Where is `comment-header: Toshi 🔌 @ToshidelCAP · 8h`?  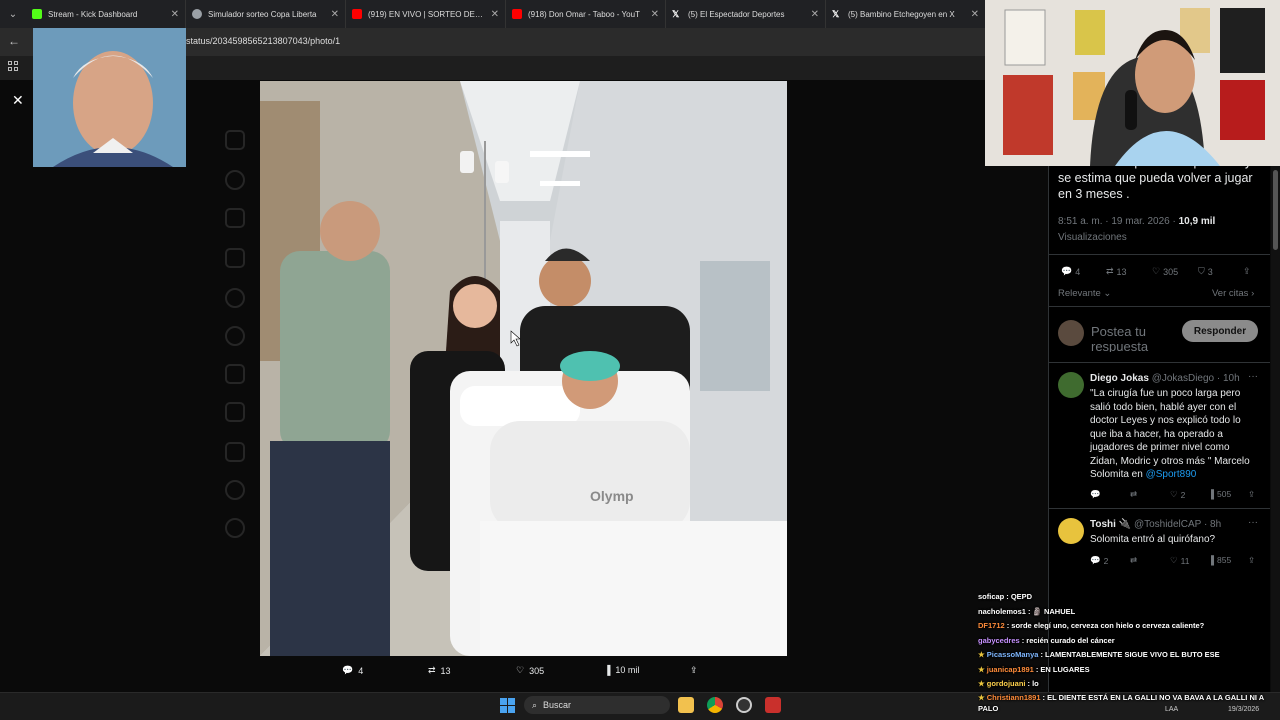
comment-header: Toshi 🔌 @ToshidelCAP · 8h is located at coordinates (1155, 524).